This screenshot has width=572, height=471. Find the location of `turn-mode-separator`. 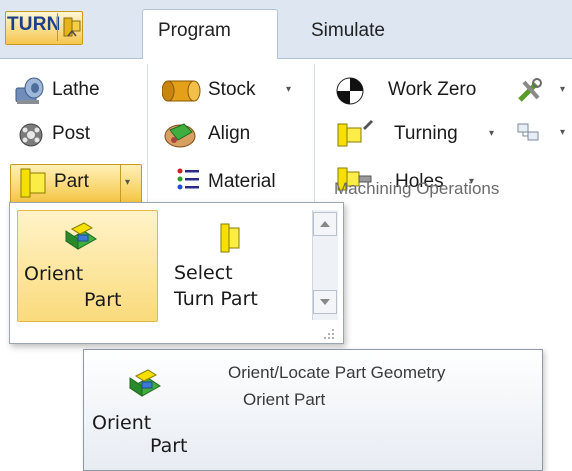

turn-mode-separator is located at coordinates (57, 27).